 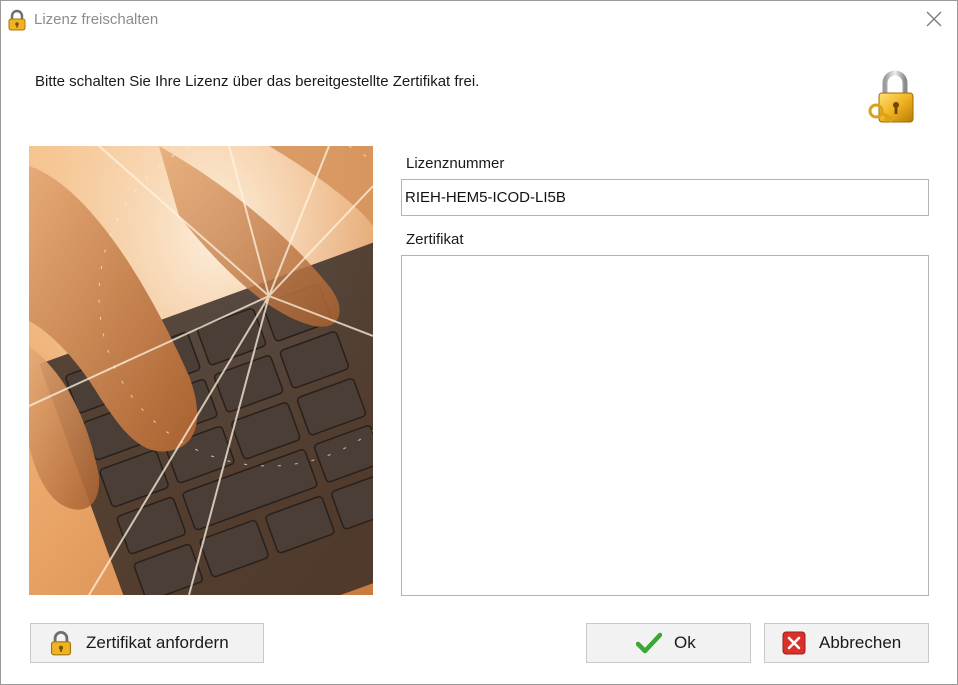 What do you see at coordinates (685, 642) in the screenshot?
I see `ok-label: Ok` at bounding box center [685, 642].